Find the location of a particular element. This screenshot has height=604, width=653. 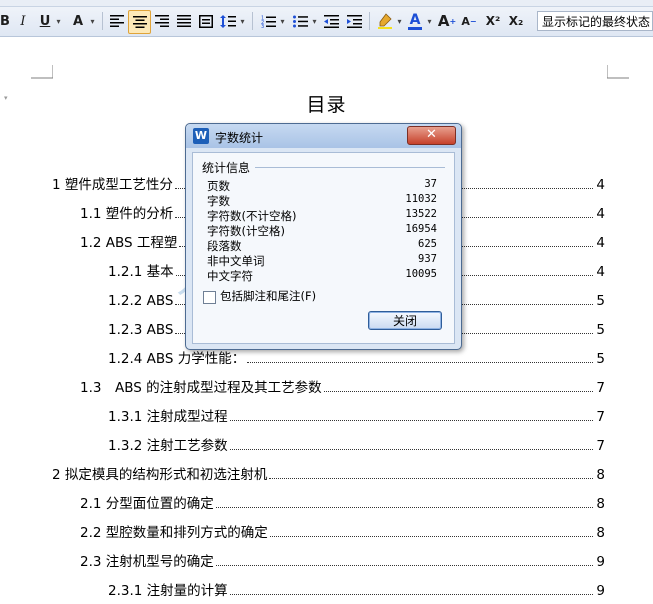

stat-value: 16954 is located at coordinates (421, 229).